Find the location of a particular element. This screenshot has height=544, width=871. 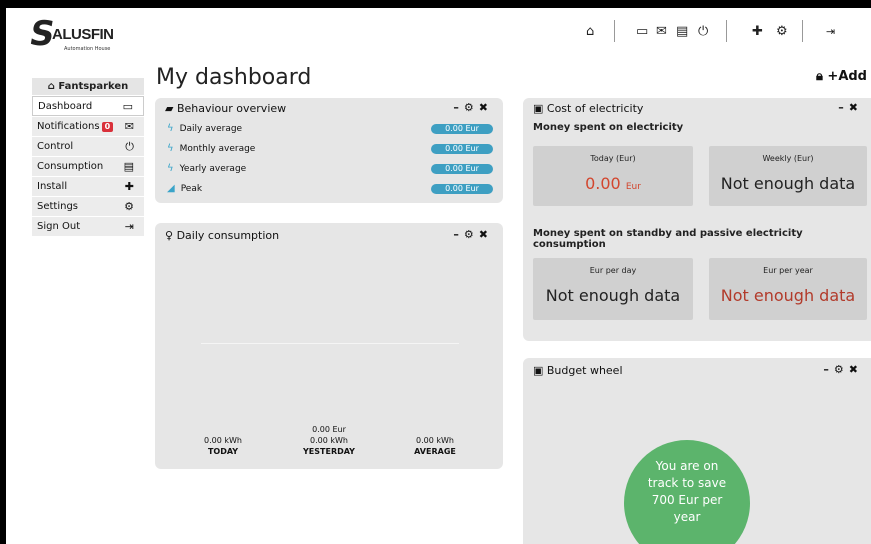

logo-text: ALUSFIN is located at coordinates (83, 34).